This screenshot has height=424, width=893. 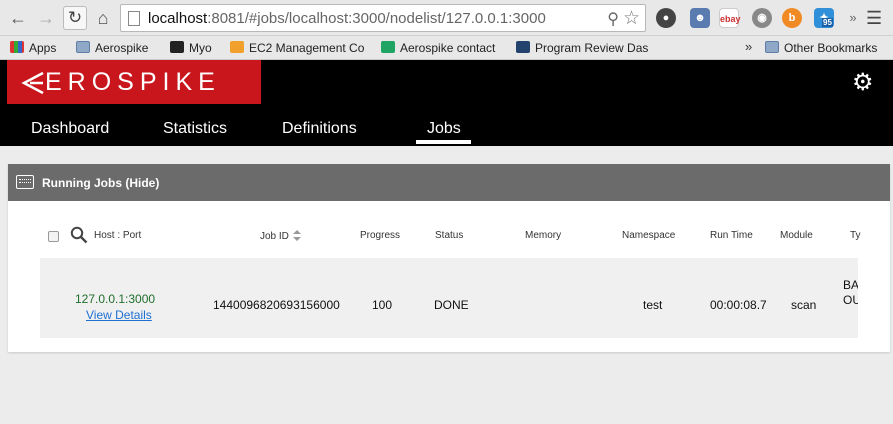 What do you see at coordinates (444, 129) in the screenshot?
I see `tab-jobs: Jobs` at bounding box center [444, 129].